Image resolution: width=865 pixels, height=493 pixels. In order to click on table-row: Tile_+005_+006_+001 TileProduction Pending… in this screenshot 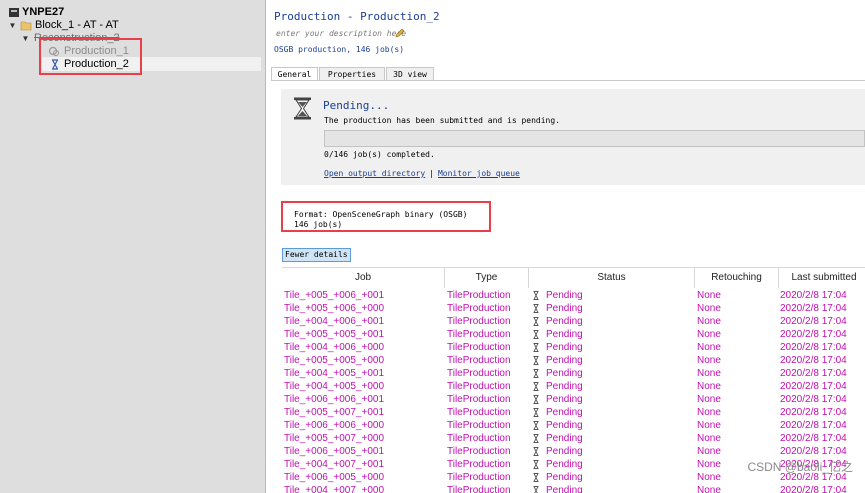, I will do `click(573, 295)`.